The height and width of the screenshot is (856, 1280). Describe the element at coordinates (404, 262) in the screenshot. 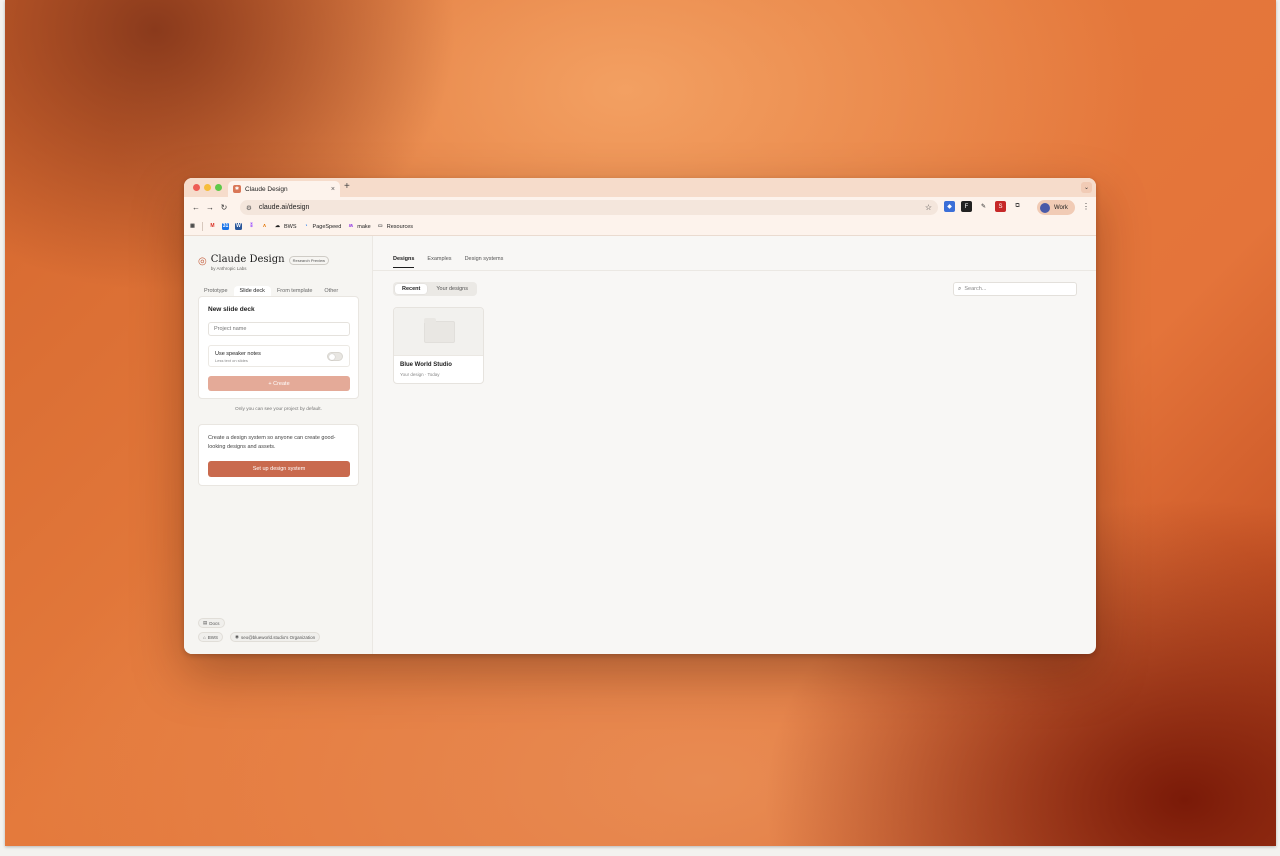

I see `tab-designs: Designs` at that location.